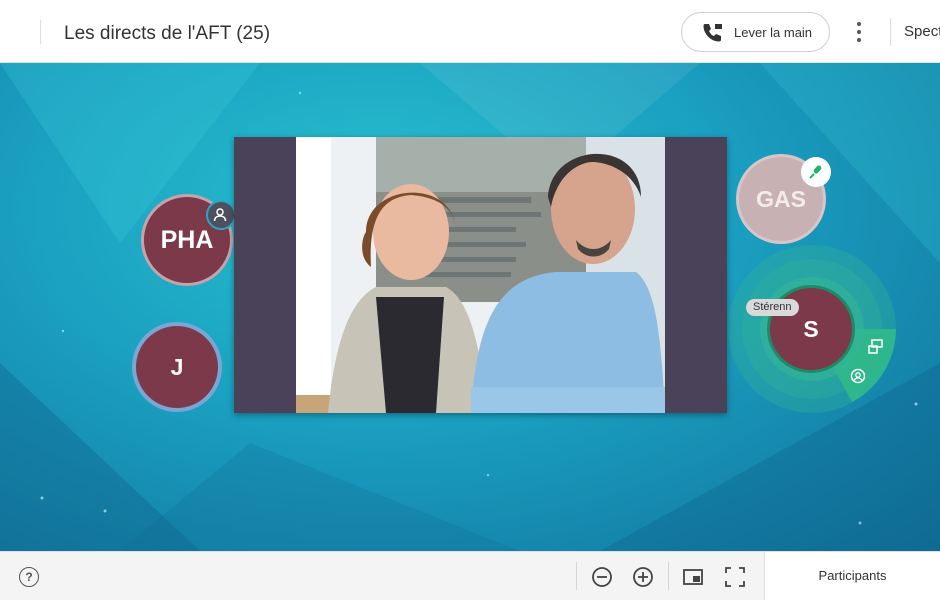  What do you see at coordinates (693, 577) in the screenshot?
I see `picture-in-picture-icon` at bounding box center [693, 577].